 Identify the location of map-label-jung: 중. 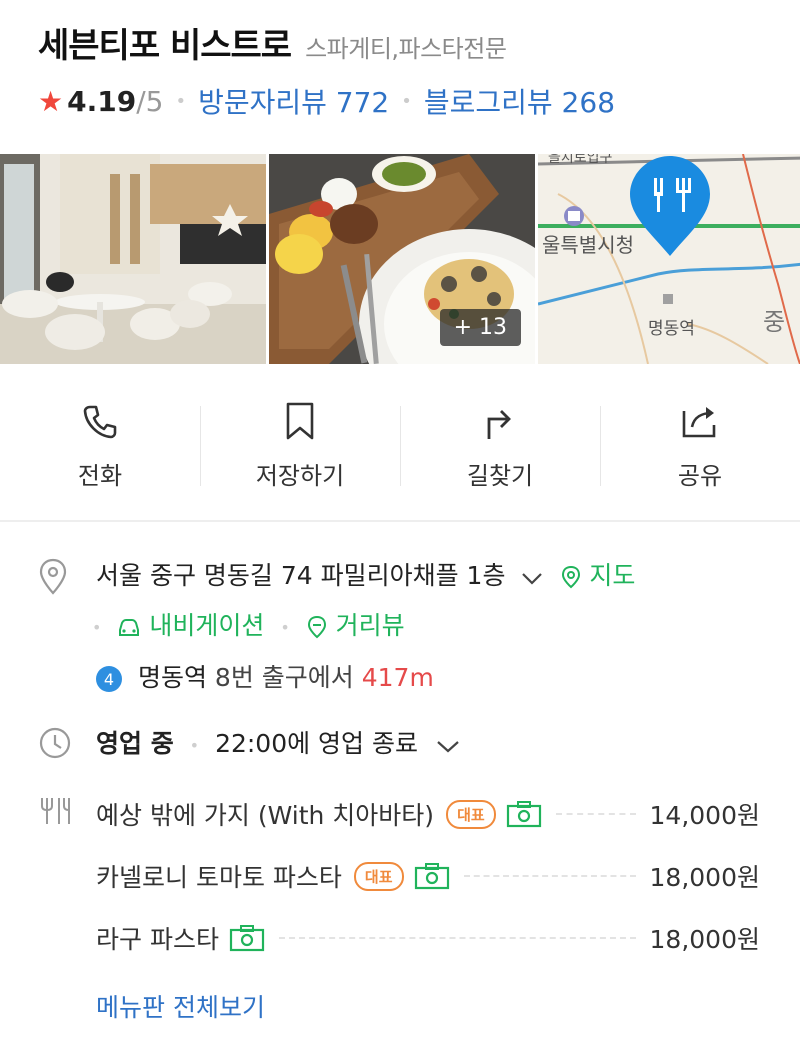
(774, 322).